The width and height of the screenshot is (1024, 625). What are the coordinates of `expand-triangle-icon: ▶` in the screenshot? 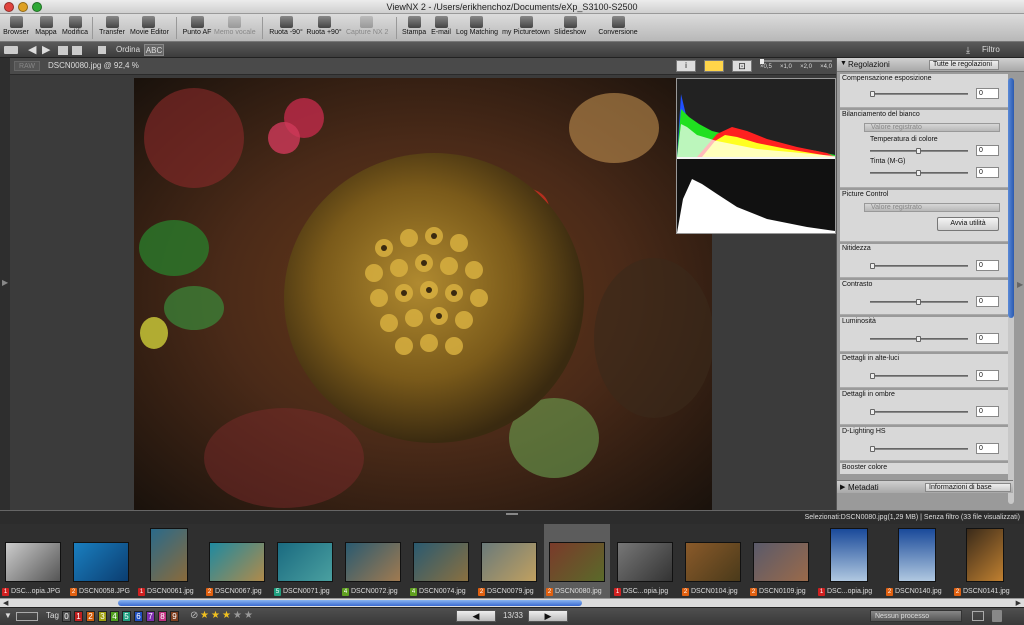 It's located at (842, 487).